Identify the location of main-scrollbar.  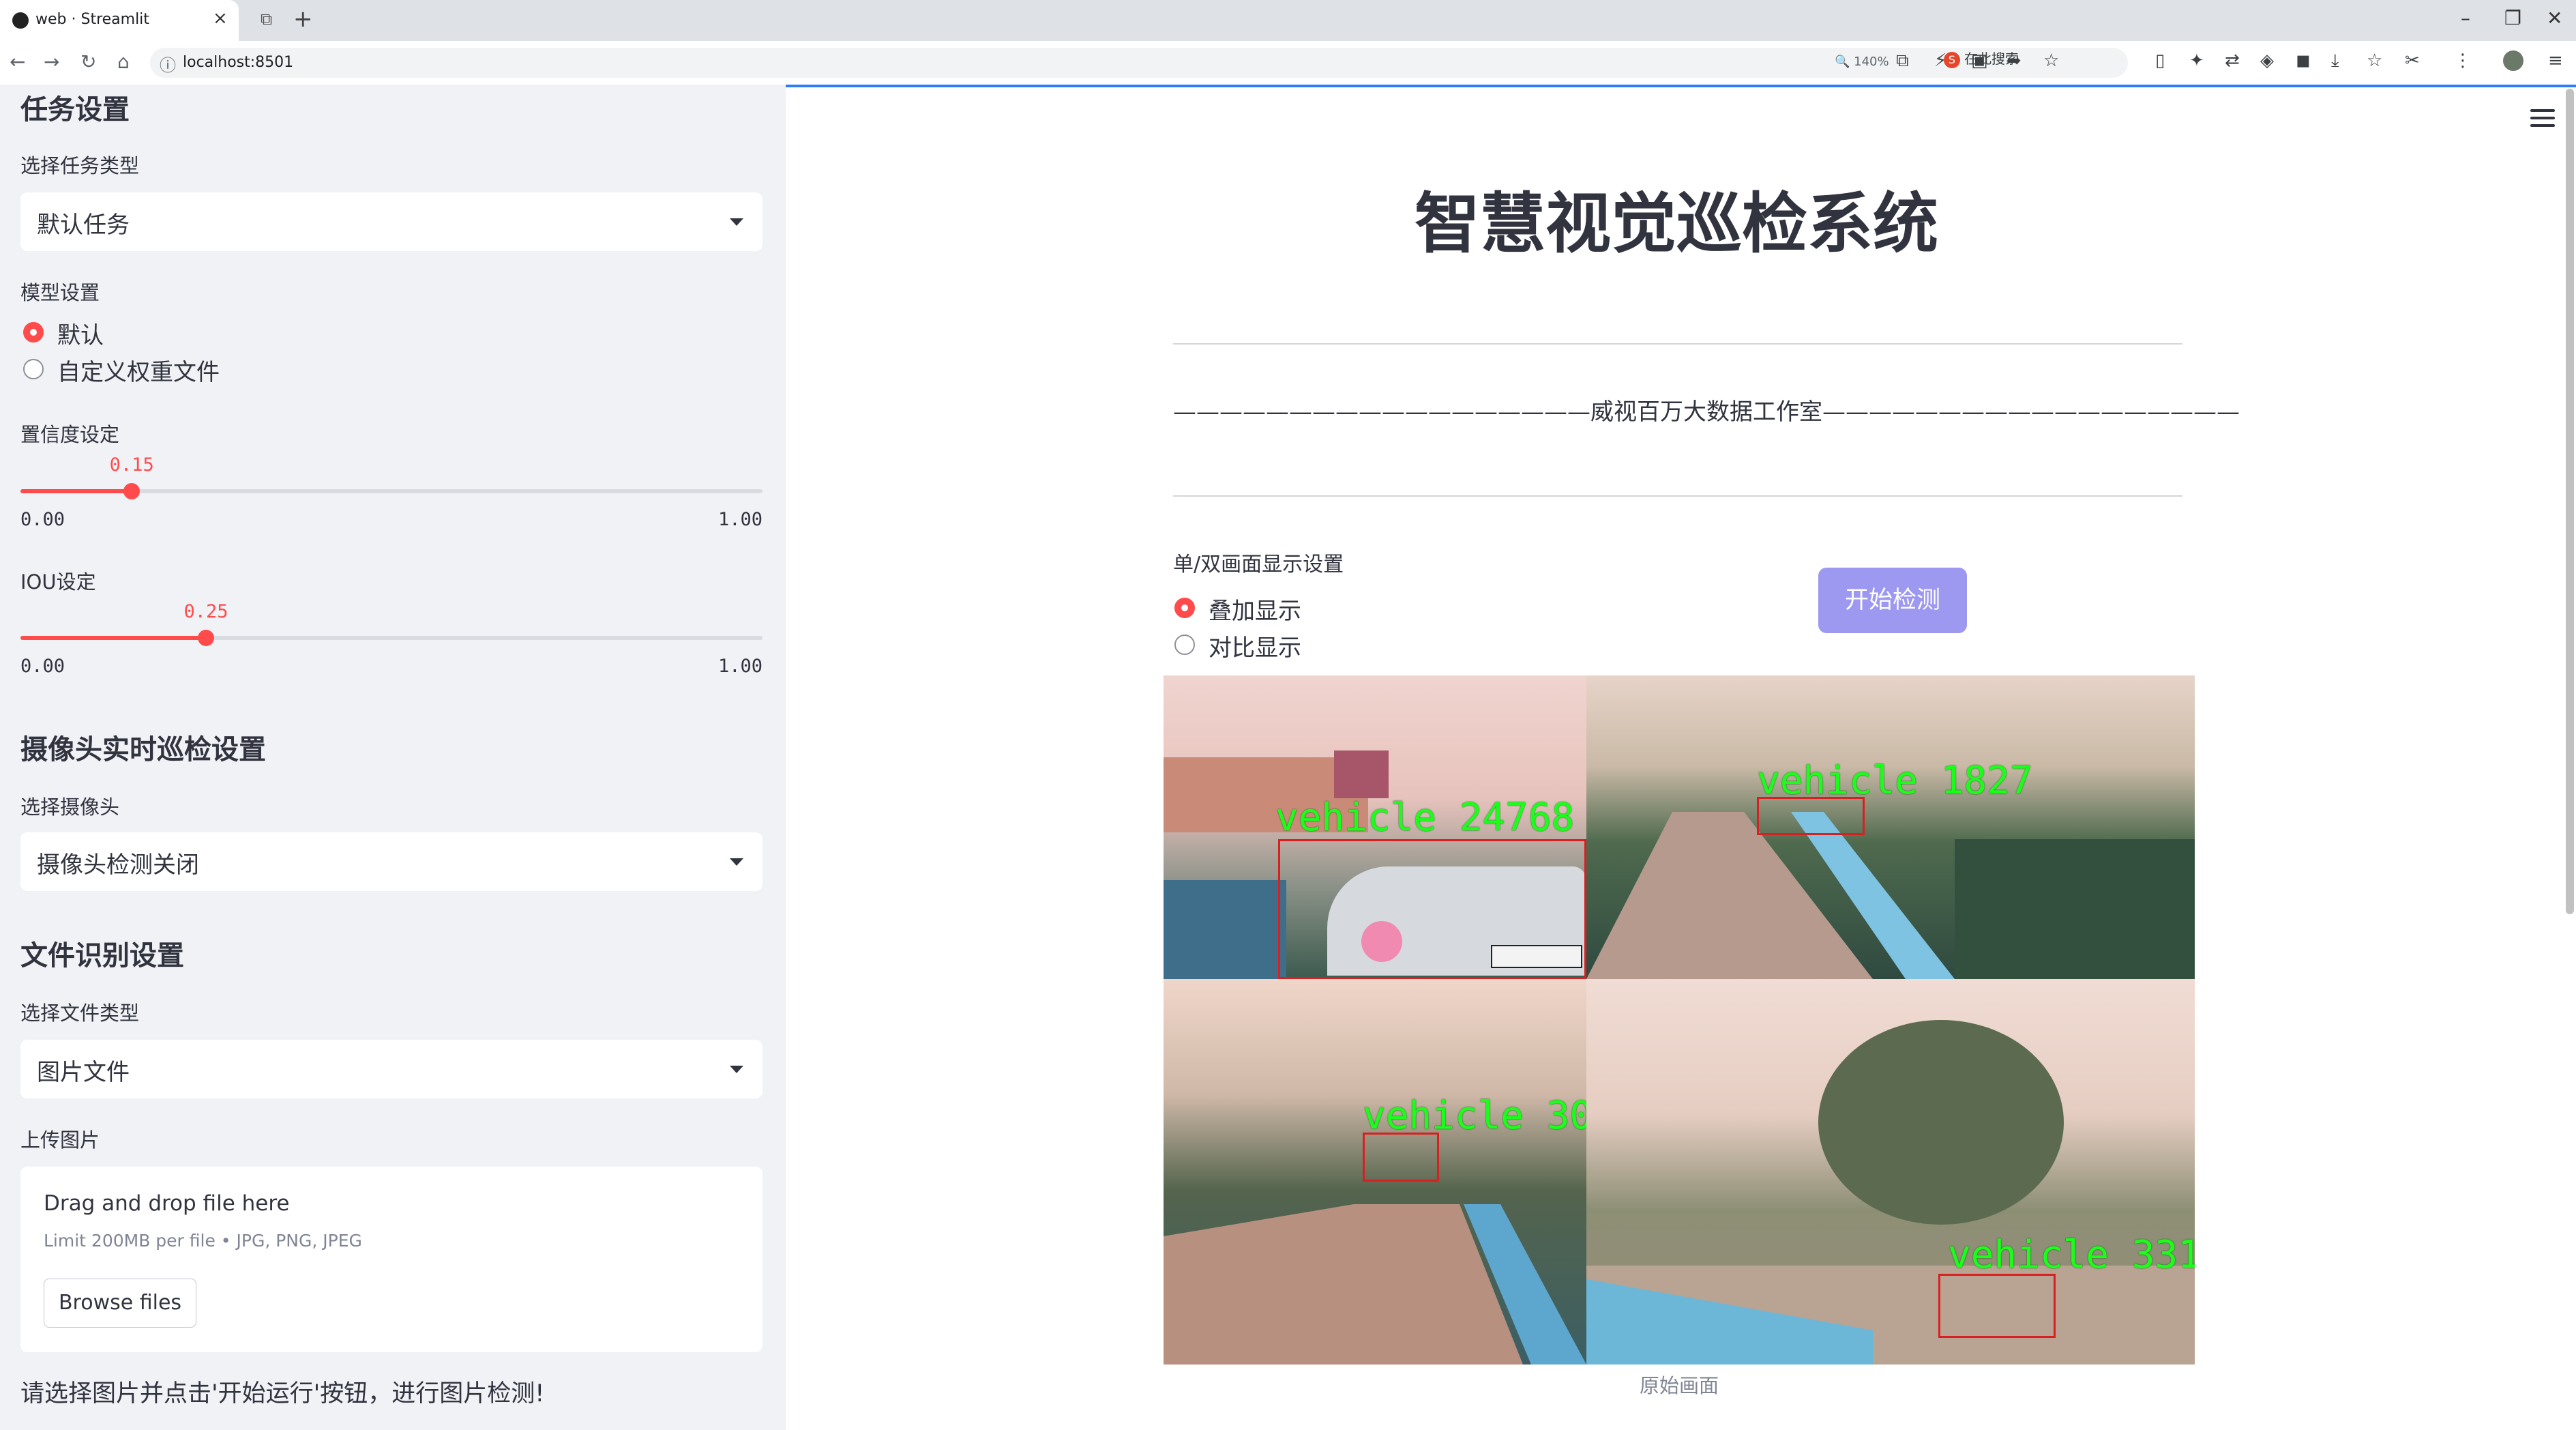
(2570, 501).